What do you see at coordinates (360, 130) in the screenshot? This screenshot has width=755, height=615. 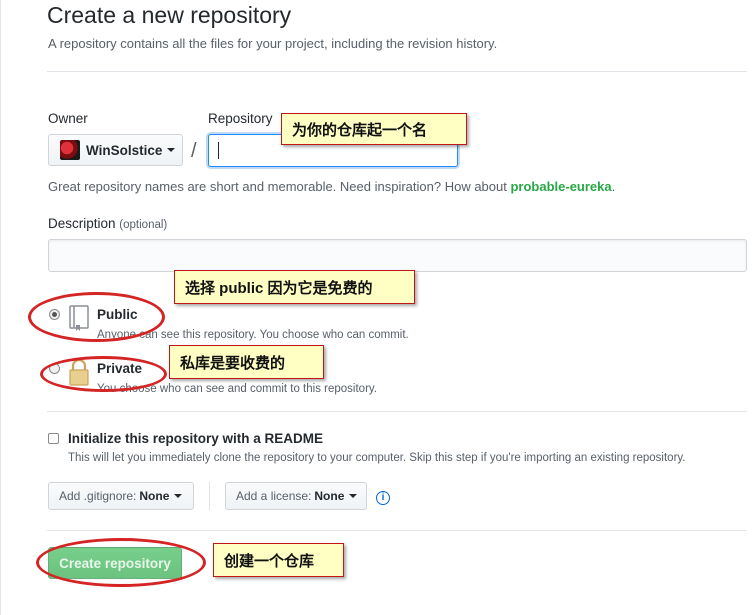 I see `annotation-repo-name-text: 为你的仓库起一个名` at bounding box center [360, 130].